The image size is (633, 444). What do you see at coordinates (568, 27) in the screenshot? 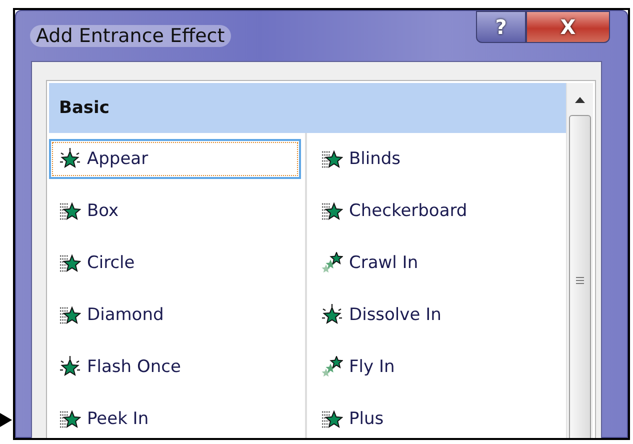
I see `close-button: X` at bounding box center [568, 27].